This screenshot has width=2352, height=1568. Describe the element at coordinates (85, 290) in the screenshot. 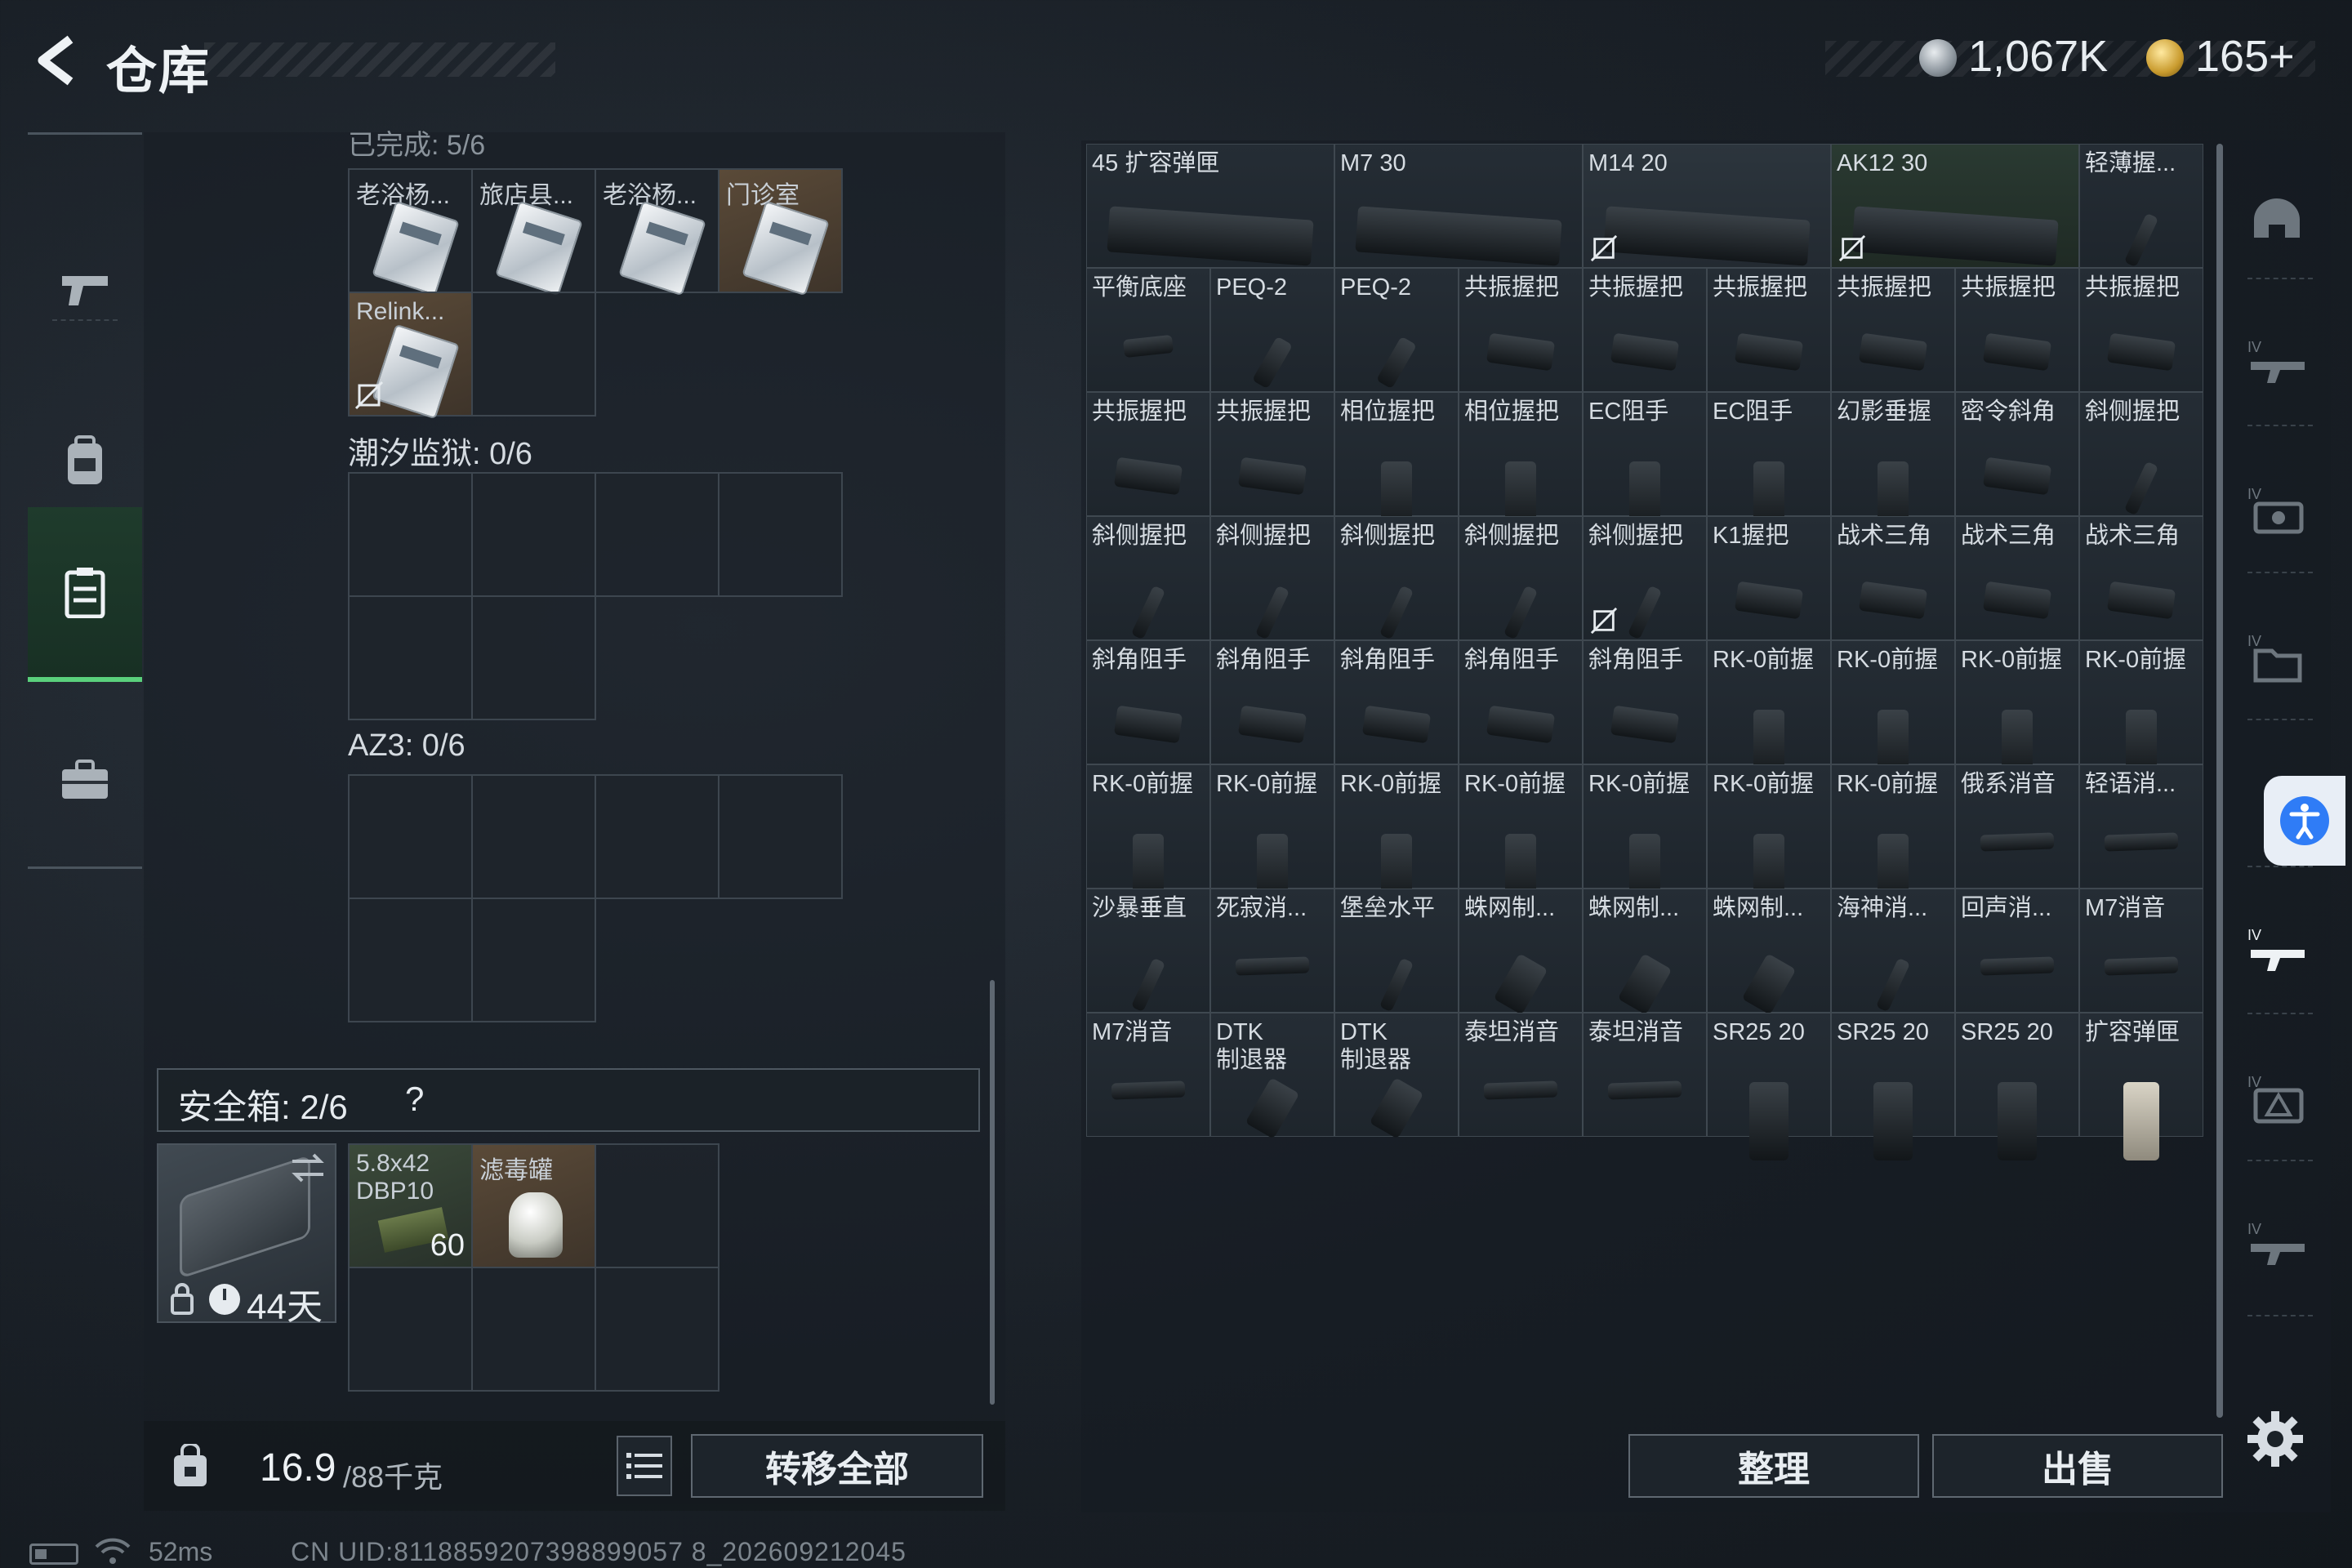

I see `weapon-tab` at that location.